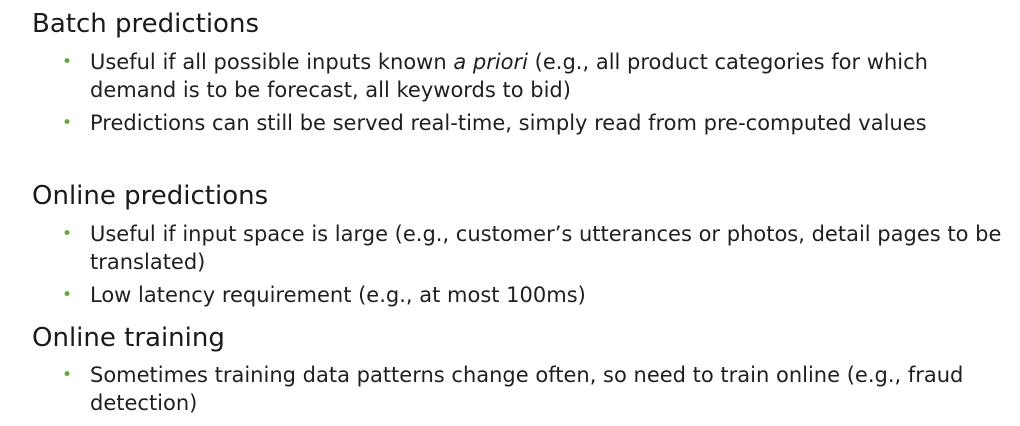  What do you see at coordinates (490, 62) in the screenshot?
I see `bullet-text-emphasis: a priori` at bounding box center [490, 62].